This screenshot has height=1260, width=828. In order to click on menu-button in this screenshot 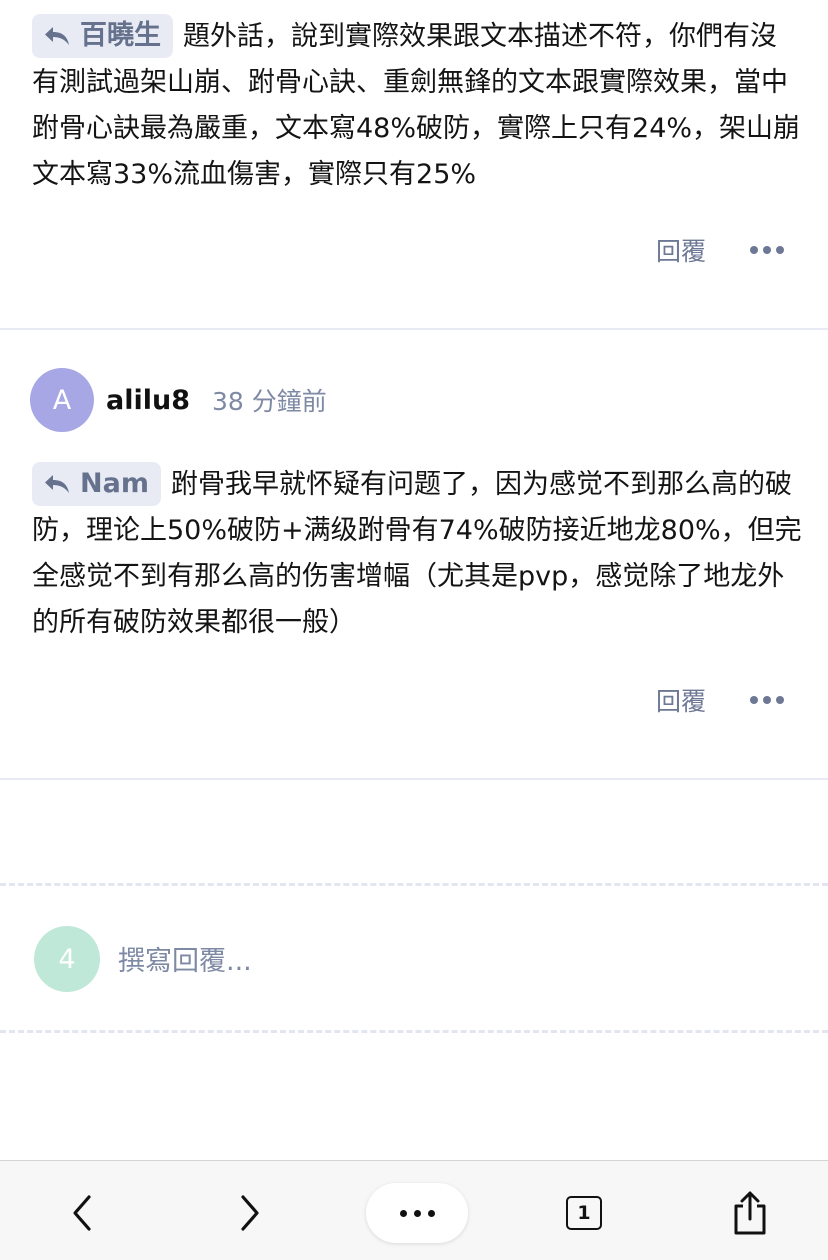, I will do `click(417, 1213)`.